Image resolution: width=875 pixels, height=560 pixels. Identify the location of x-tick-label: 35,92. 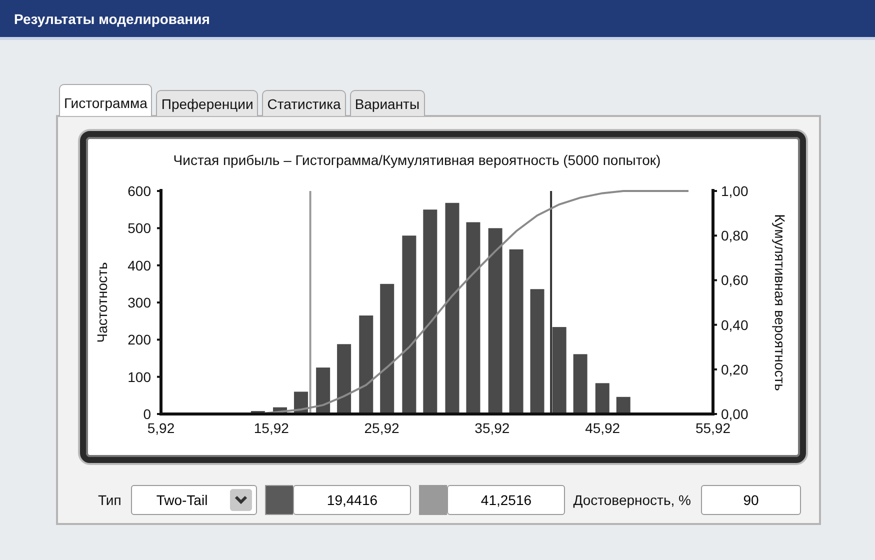
(492, 428).